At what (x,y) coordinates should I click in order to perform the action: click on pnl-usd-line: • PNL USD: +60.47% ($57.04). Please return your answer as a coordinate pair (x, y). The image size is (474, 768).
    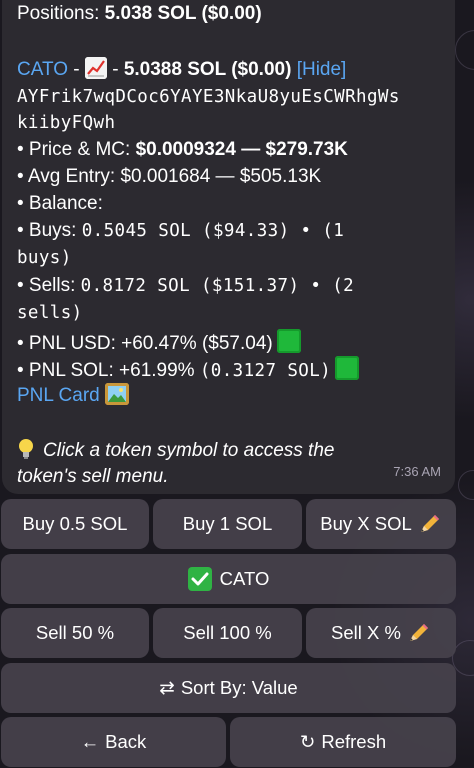
    Looking at the image, I should click on (159, 342).